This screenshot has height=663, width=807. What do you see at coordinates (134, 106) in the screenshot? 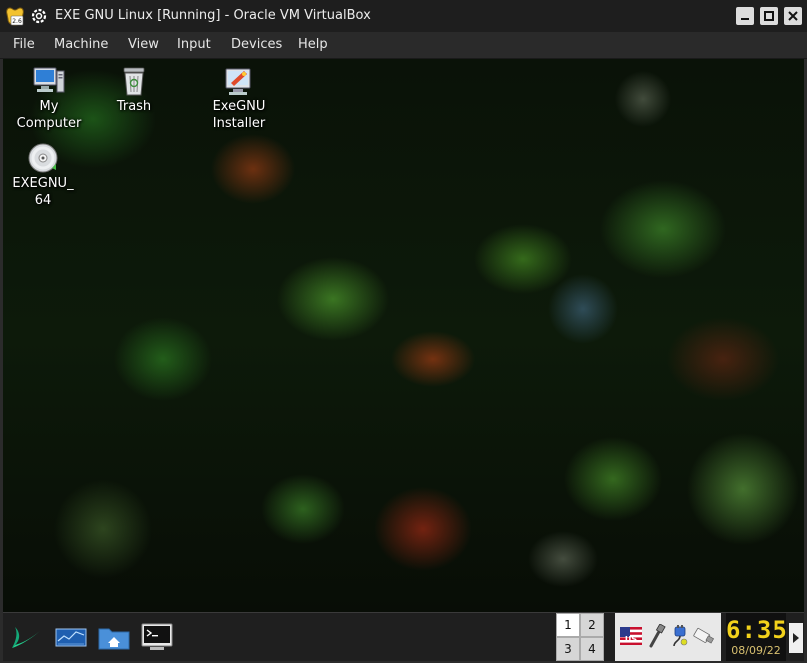
I see `desktop-icon-label: Trash` at bounding box center [134, 106].